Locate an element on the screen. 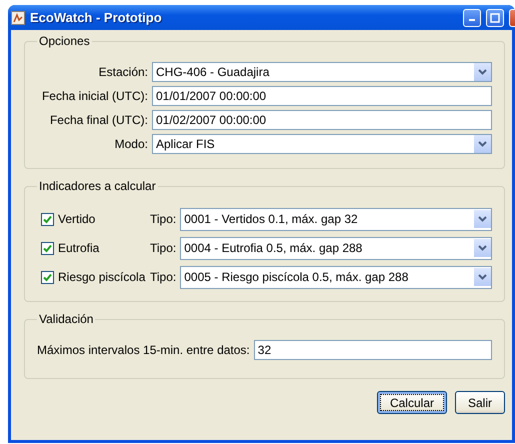 This screenshot has width=515, height=444. field-label: Modo: is located at coordinates (131, 144).